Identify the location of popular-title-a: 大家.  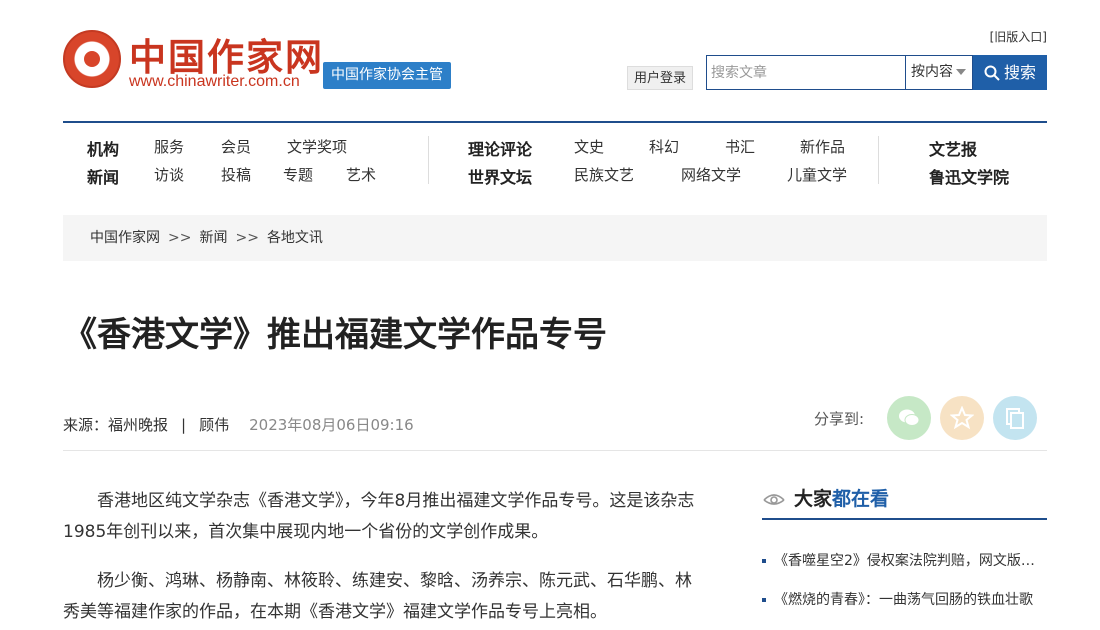
(813, 499).